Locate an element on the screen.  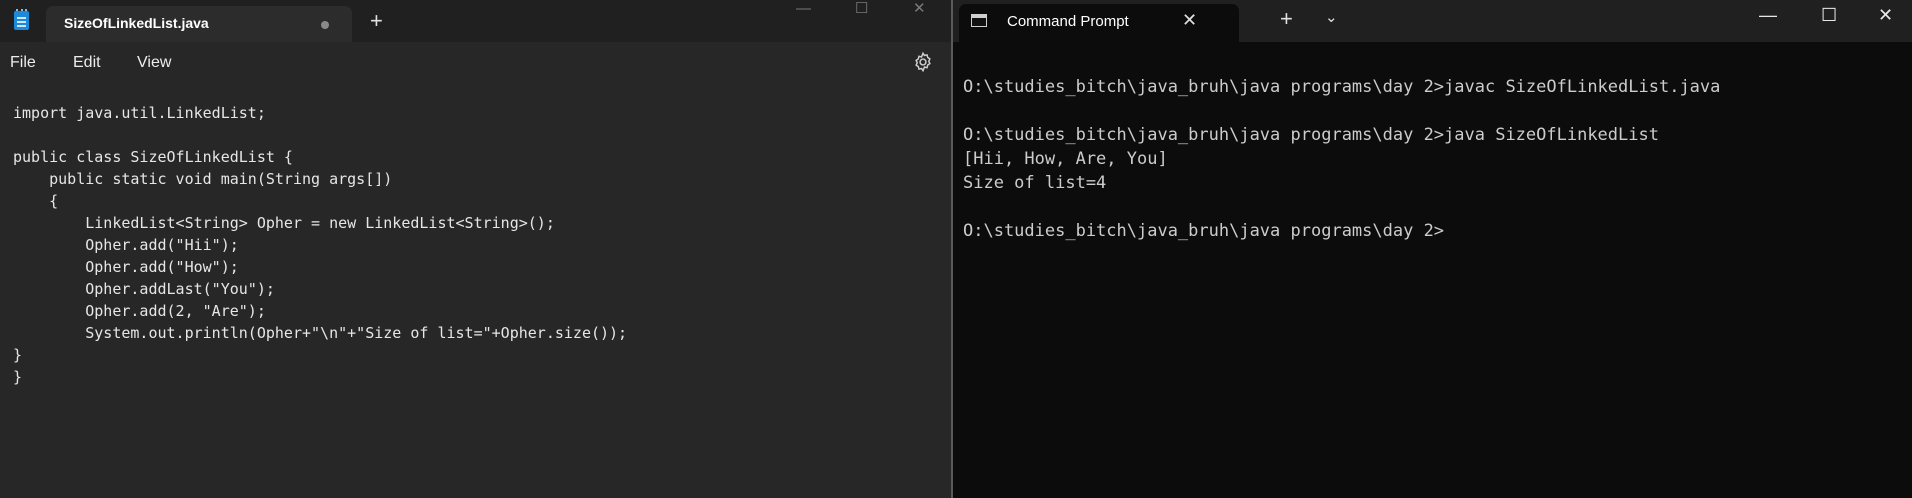
terminal-minimize-button: — is located at coordinates (1768, 15).